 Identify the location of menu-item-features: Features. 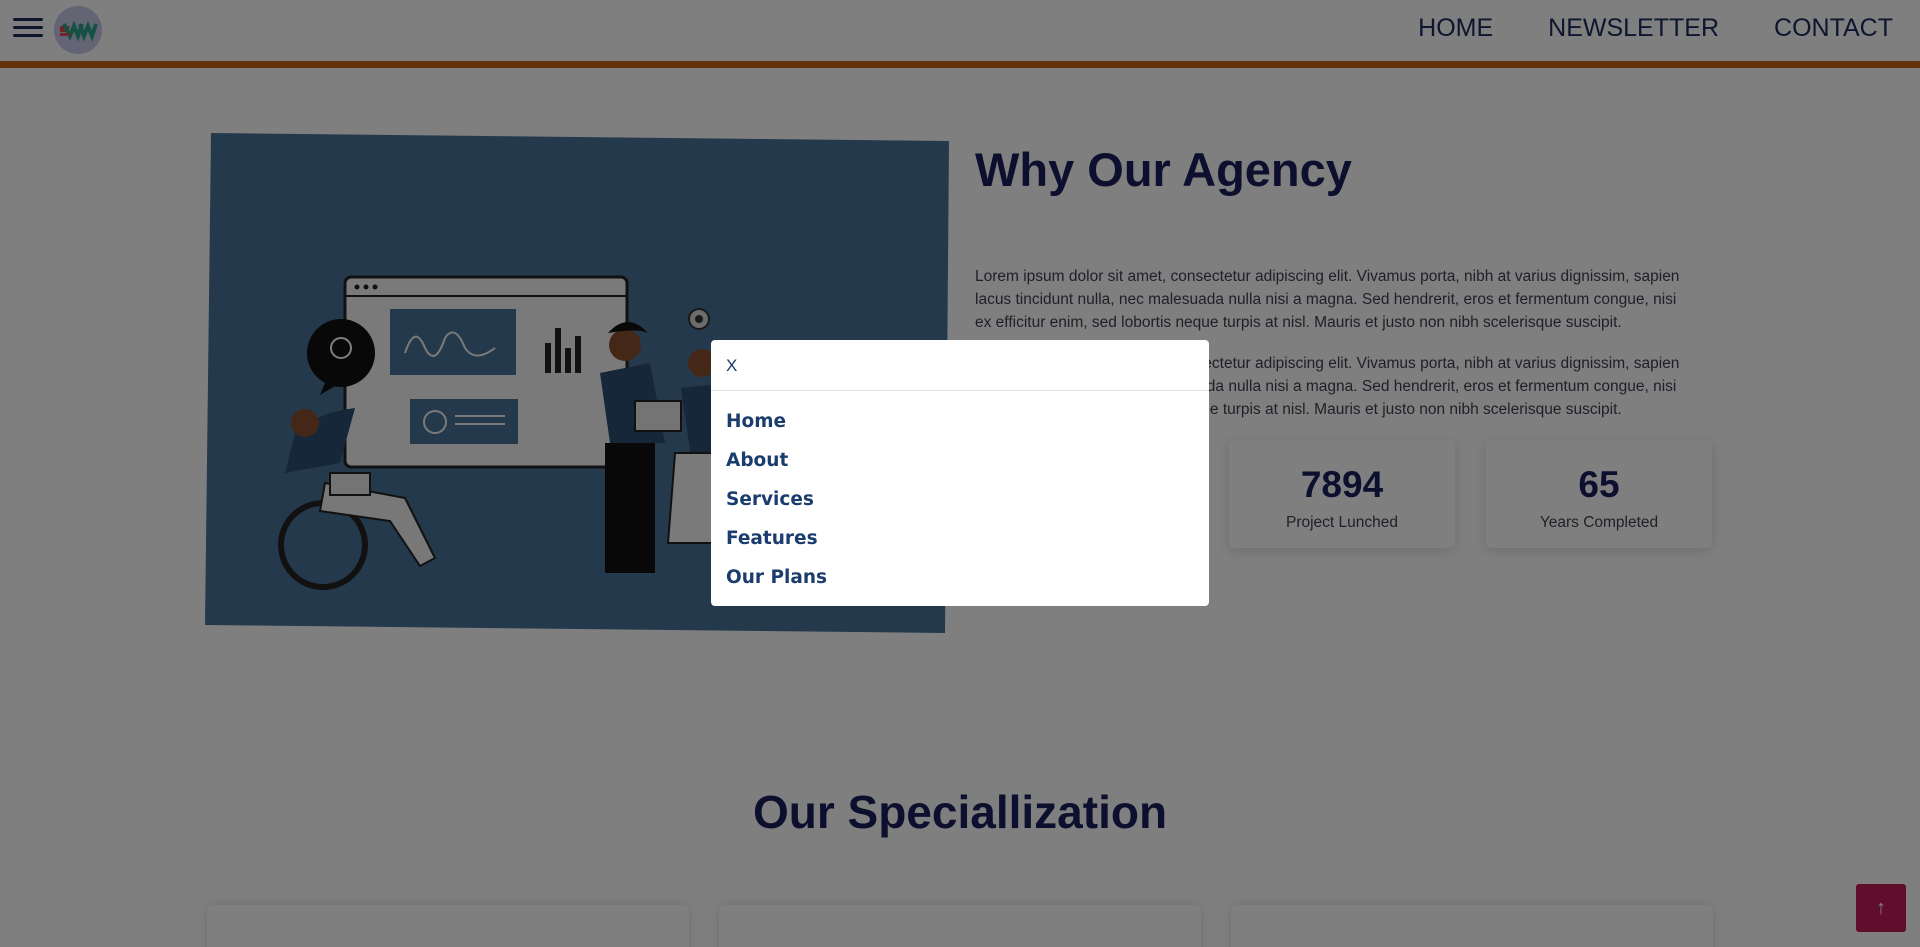
(960, 545).